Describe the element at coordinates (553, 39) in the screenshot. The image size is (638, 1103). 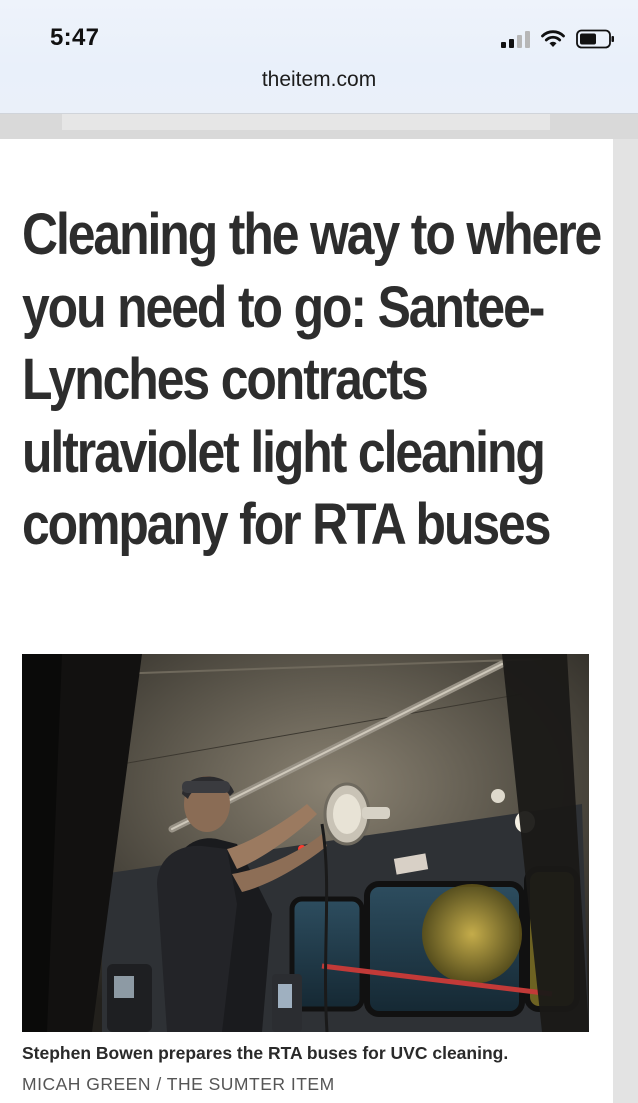
I see `wifi-icon` at that location.